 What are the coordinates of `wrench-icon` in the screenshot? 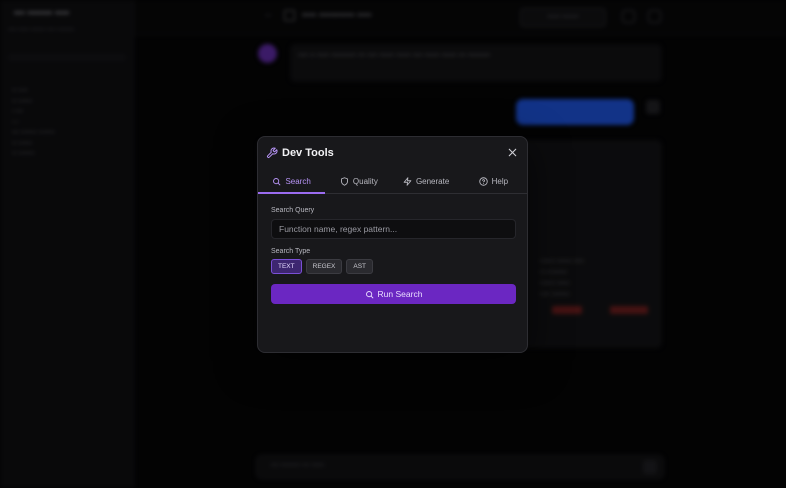 It's located at (272, 153).